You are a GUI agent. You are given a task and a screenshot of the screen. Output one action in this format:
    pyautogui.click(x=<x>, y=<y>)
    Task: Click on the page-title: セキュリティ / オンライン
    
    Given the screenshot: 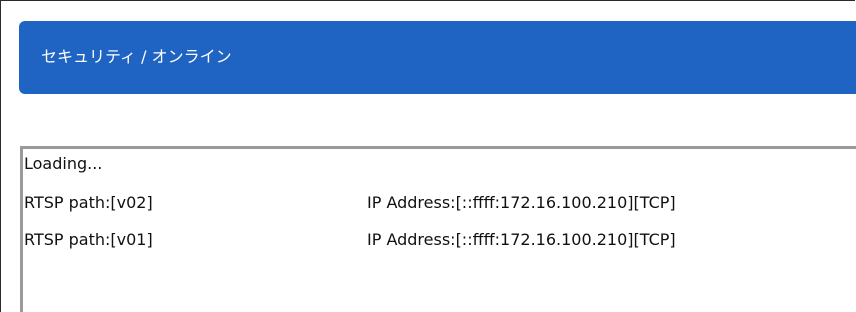 What is the action you would take?
    pyautogui.click(x=136, y=56)
    